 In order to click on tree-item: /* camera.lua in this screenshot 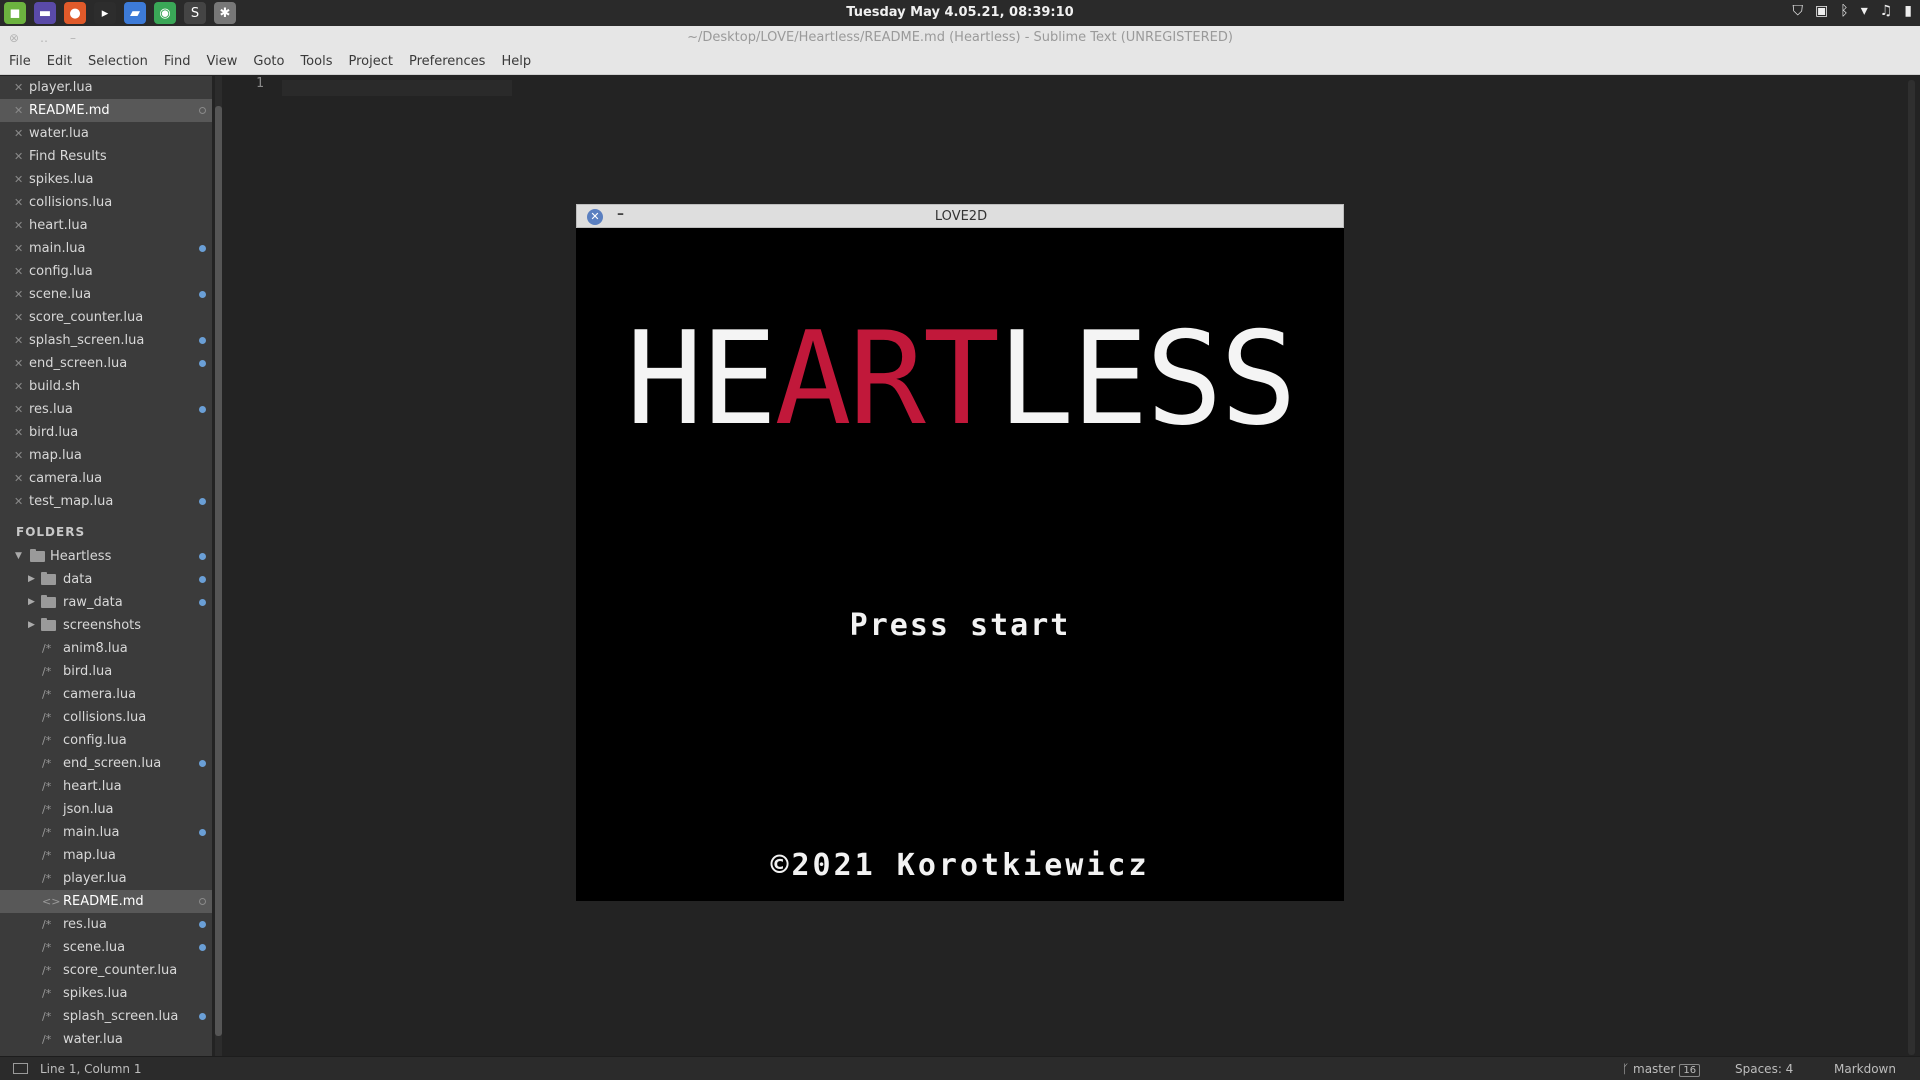, I will do `click(106, 694)`.